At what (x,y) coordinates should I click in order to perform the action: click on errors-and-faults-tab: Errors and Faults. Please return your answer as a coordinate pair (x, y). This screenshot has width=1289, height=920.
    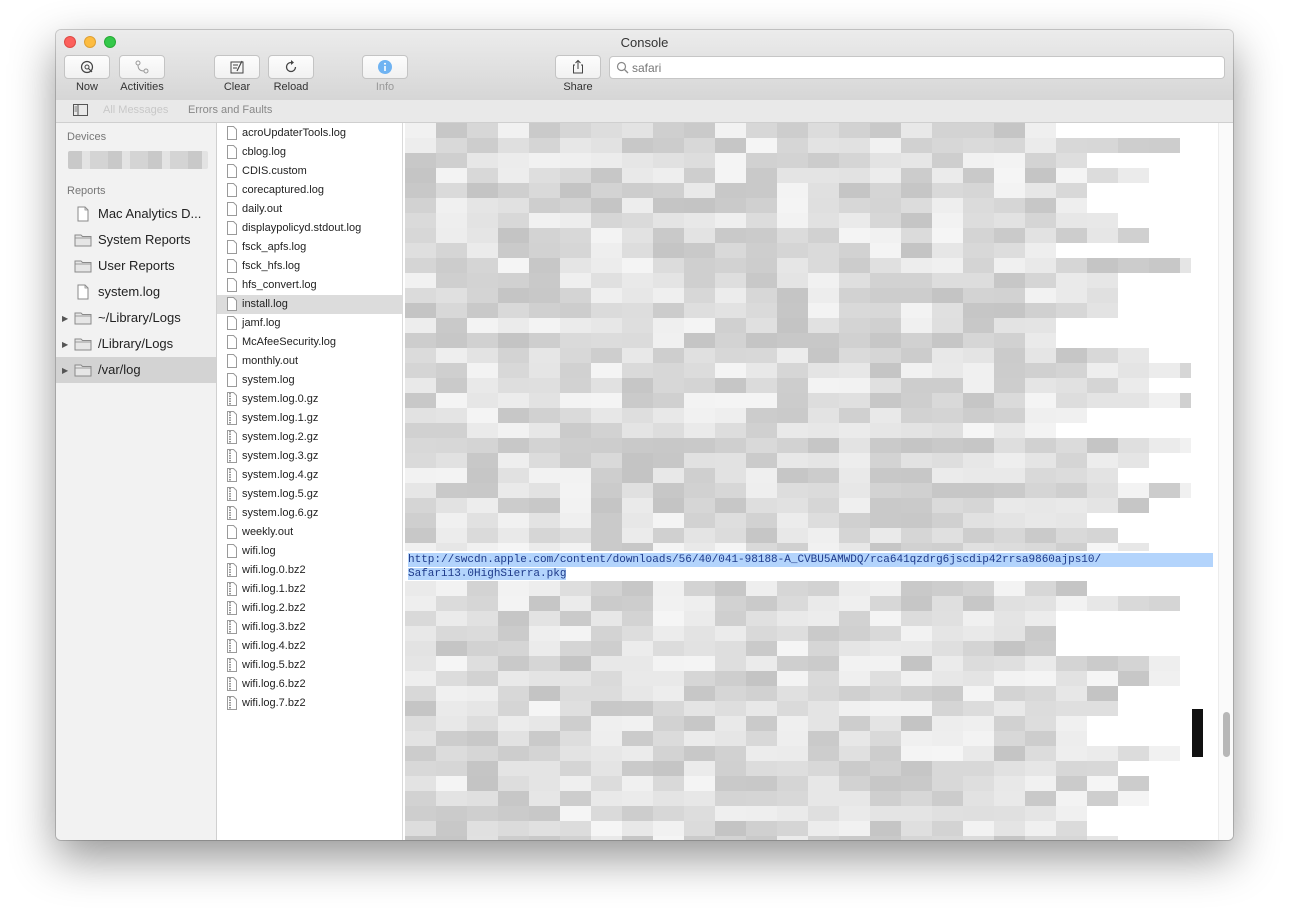
    Looking at the image, I should click on (230, 110).